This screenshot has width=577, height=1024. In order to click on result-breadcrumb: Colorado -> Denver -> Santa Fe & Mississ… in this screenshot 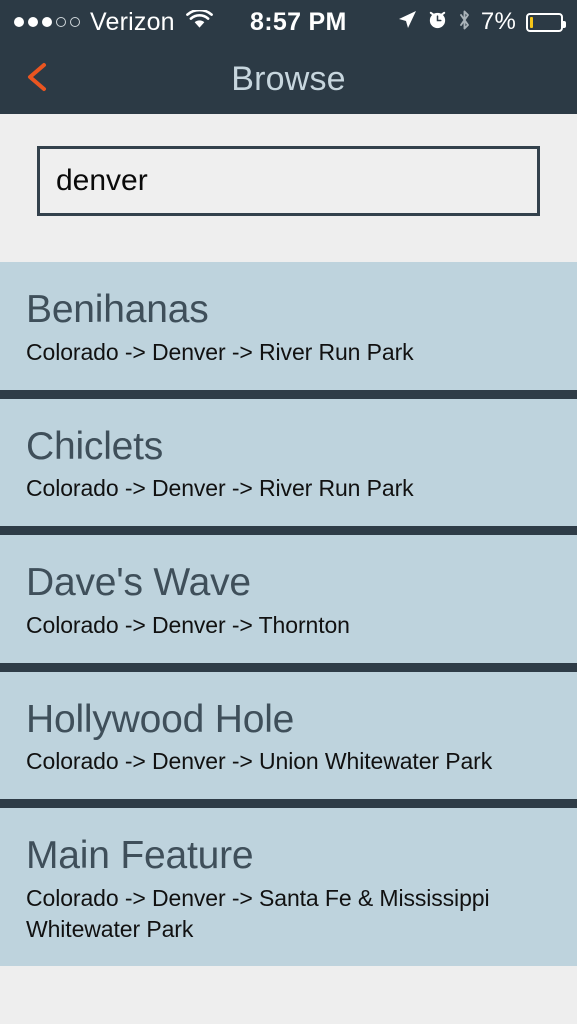, I will do `click(258, 913)`.